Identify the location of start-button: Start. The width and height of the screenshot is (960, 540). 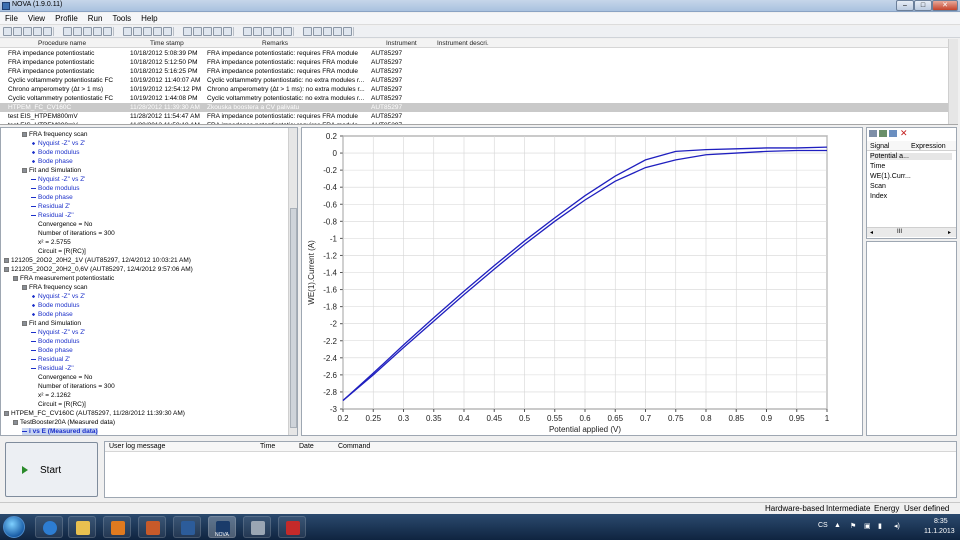
(51, 469).